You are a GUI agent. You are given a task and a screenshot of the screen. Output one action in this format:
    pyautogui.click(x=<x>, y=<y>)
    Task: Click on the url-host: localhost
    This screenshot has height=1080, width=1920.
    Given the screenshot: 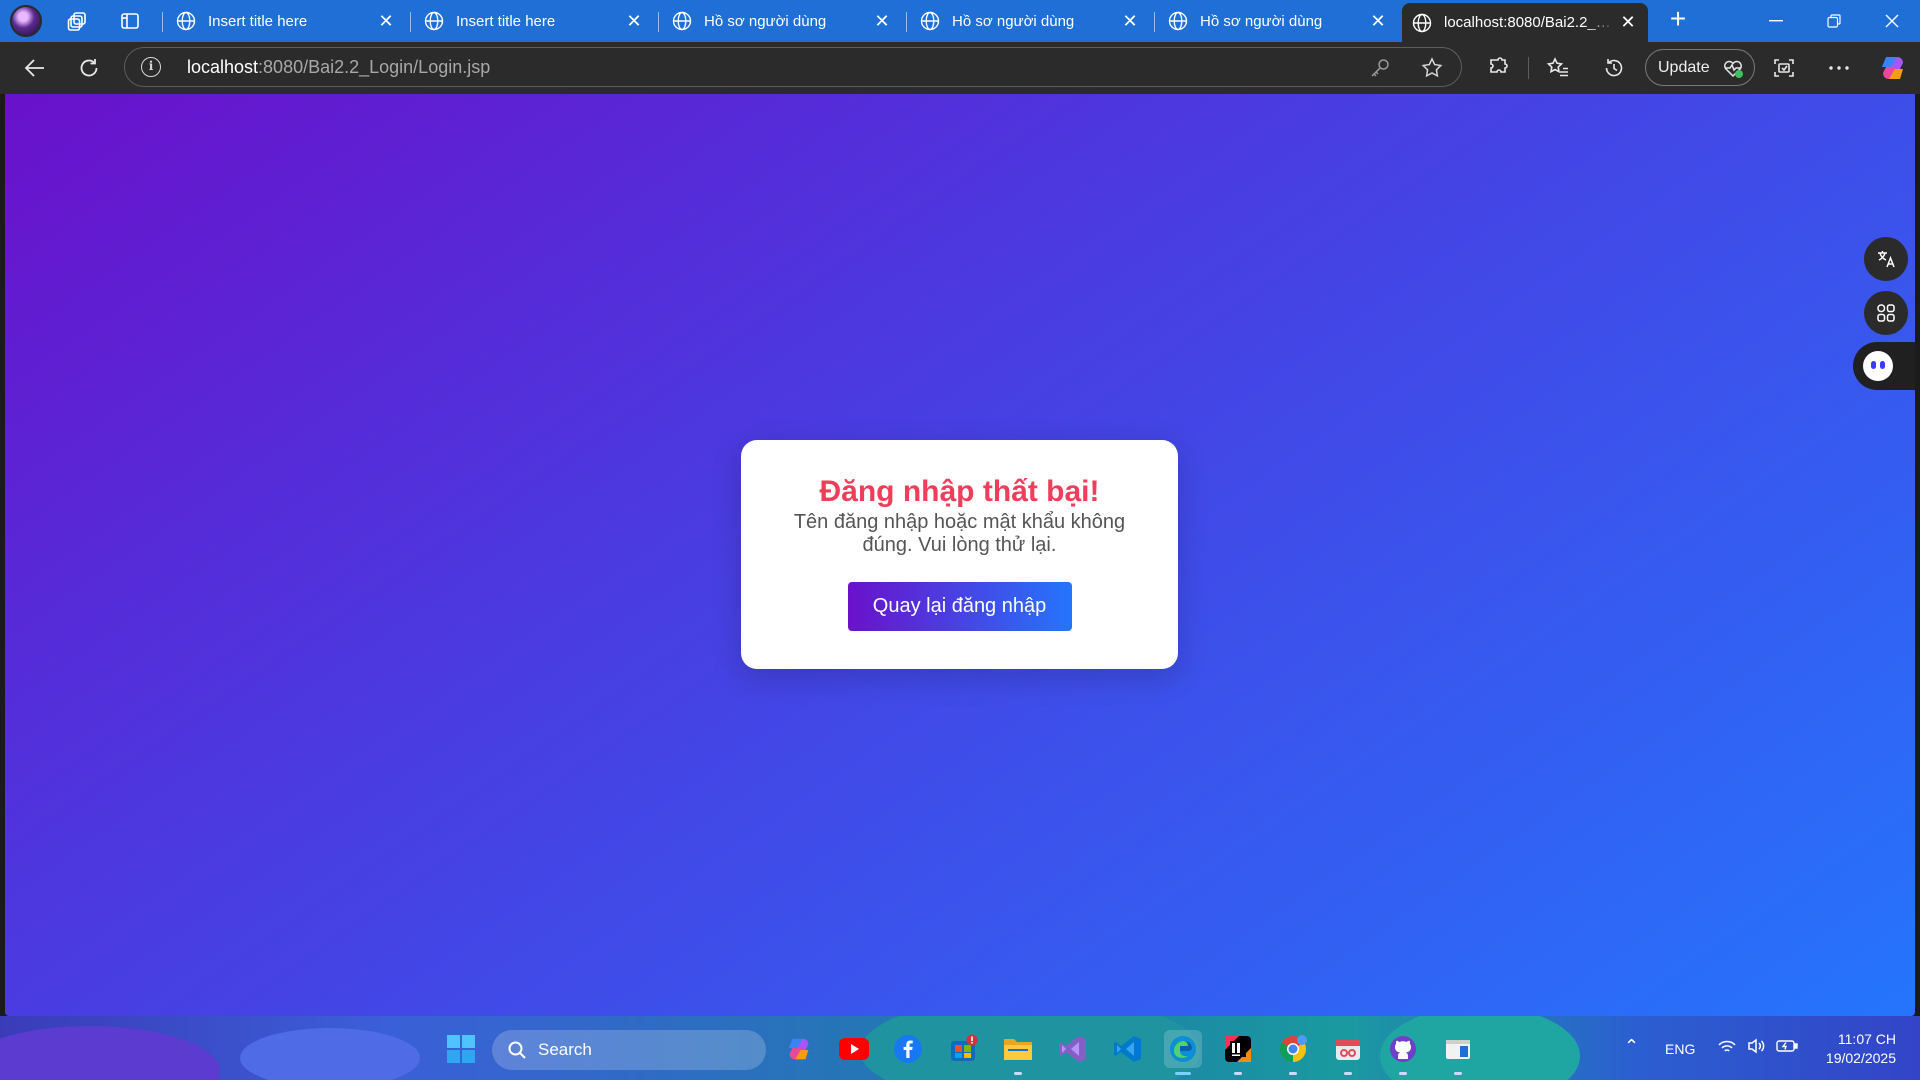 What is the action you would take?
    pyautogui.click(x=223, y=67)
    